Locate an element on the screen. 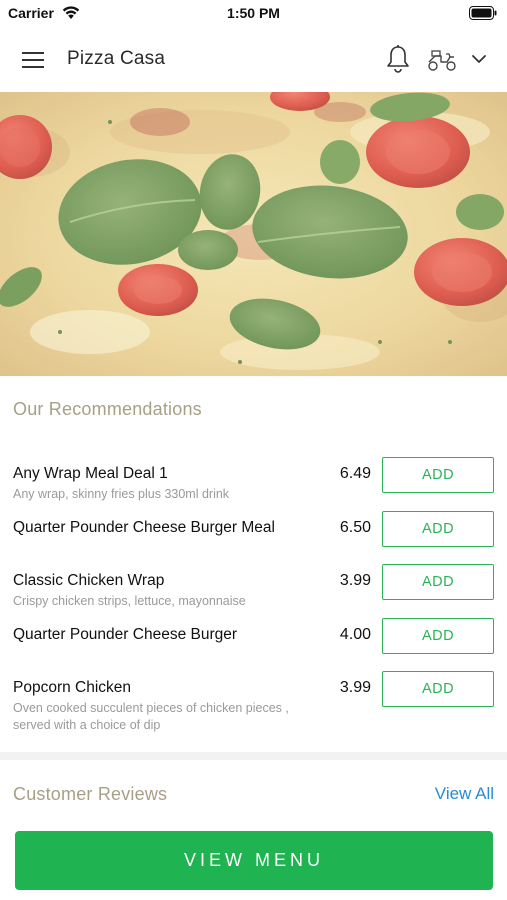 The height and width of the screenshot is (900, 507). item-name: Quarter Pounder Cheese Burger Meal is located at coordinates (144, 527).